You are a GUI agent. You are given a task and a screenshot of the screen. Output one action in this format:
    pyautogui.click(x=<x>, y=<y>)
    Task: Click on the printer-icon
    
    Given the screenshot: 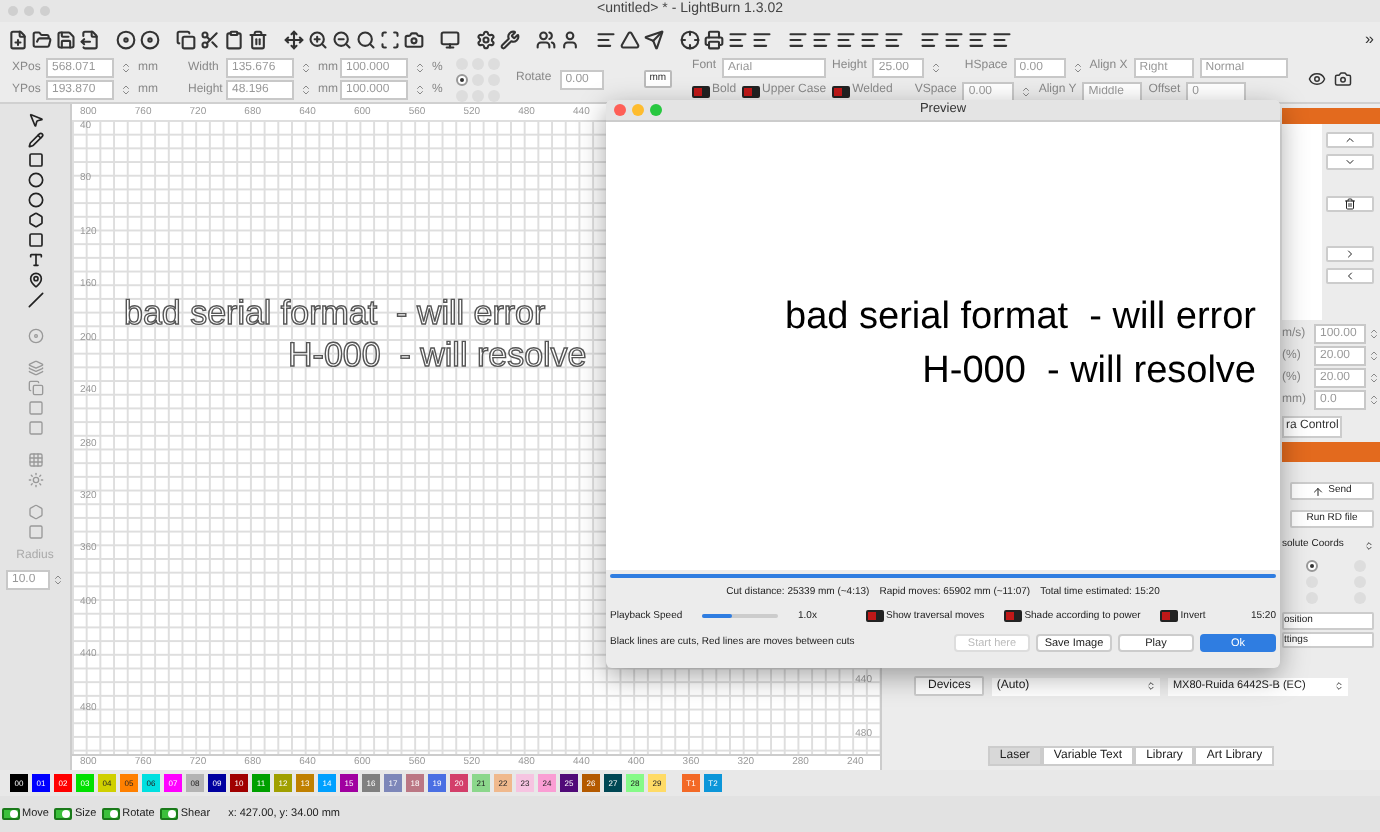 What is the action you would take?
    pyautogui.click(x=714, y=39)
    